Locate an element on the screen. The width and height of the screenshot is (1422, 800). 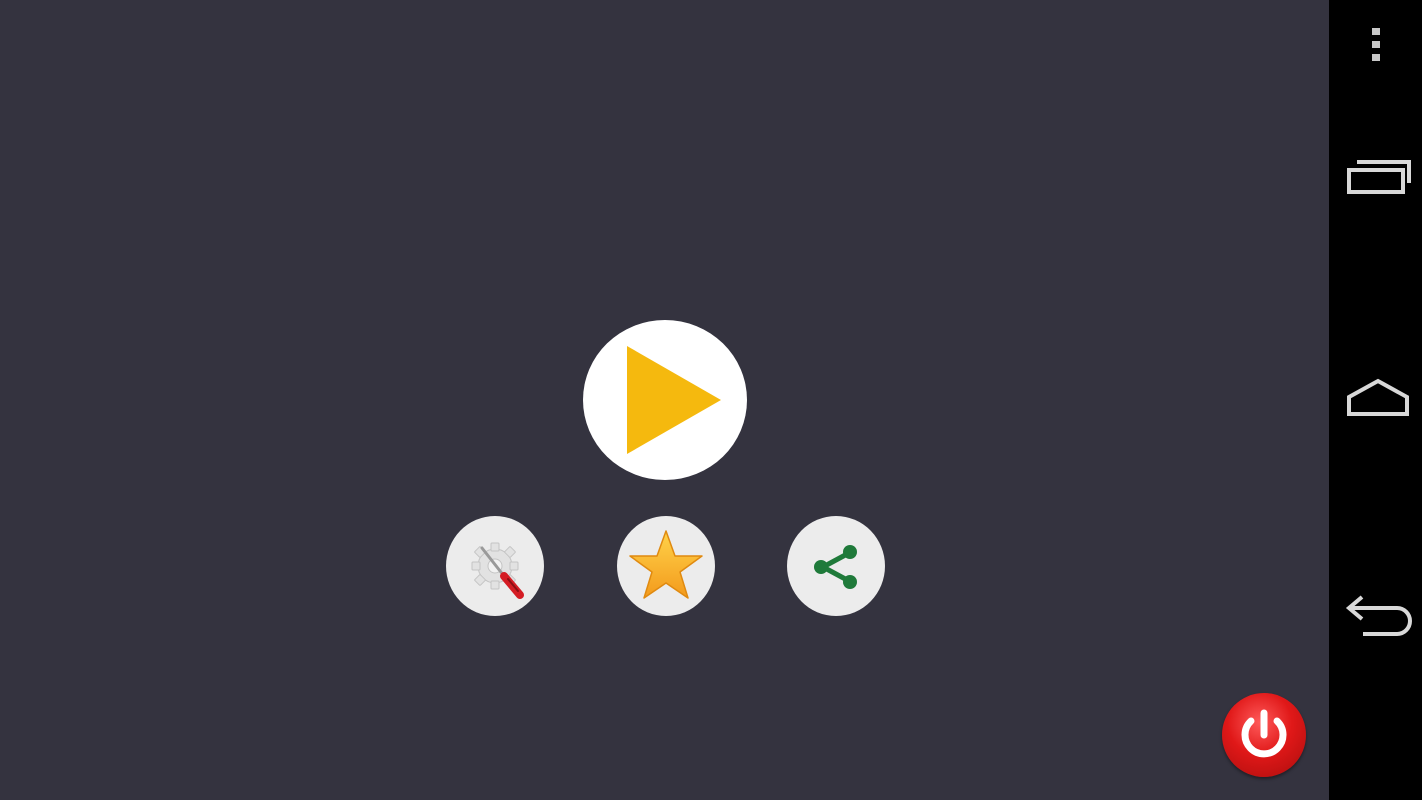
home-icon is located at coordinates (1378, 397).